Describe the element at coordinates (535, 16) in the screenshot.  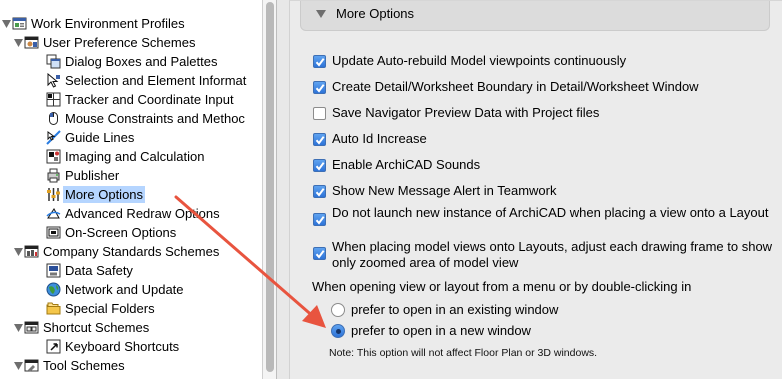
I see `more-options-header: More Options` at that location.